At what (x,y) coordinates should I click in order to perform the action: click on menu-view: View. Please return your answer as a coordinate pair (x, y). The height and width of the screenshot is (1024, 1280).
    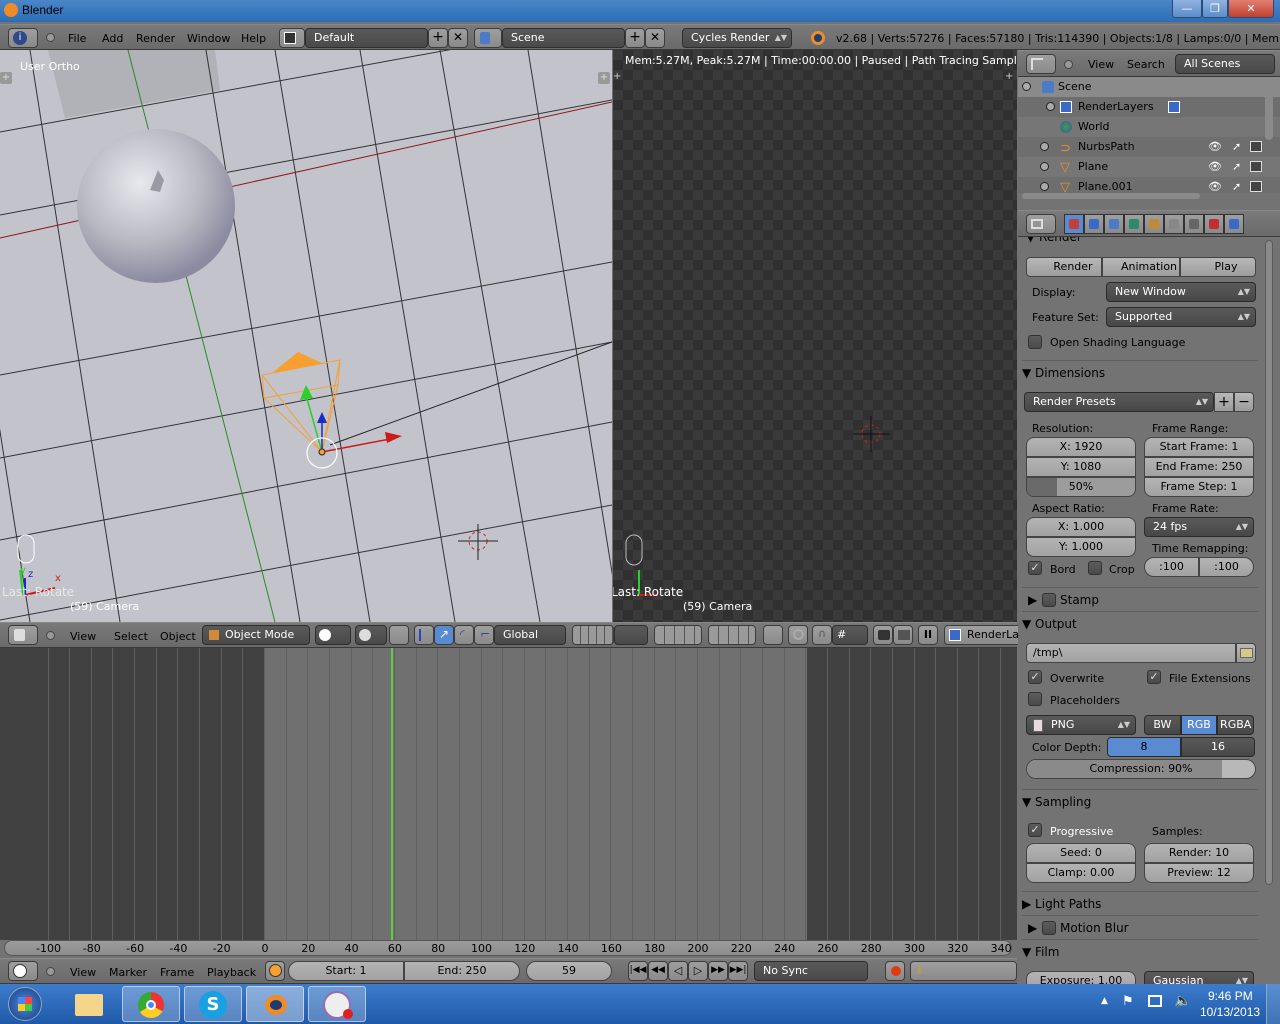
    Looking at the image, I should click on (1101, 64).